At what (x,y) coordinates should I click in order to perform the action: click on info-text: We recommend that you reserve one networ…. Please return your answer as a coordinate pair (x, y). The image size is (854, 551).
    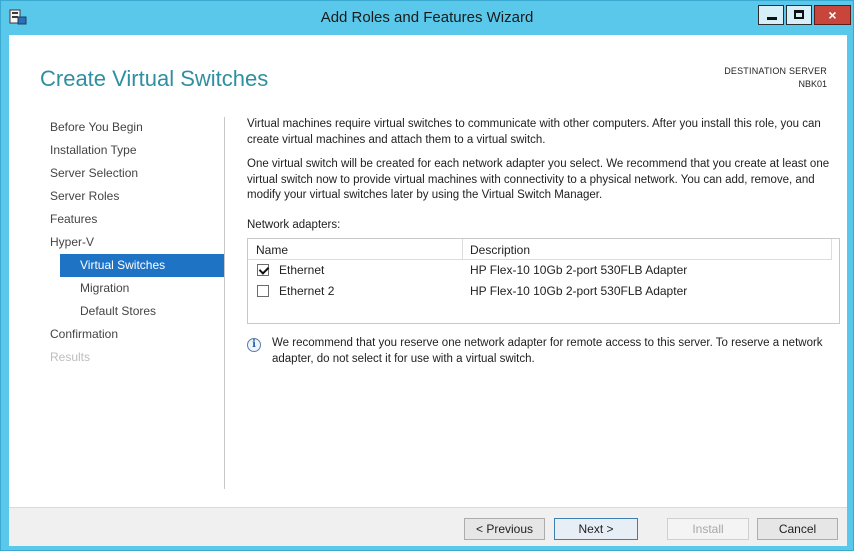
    Looking at the image, I should click on (547, 351).